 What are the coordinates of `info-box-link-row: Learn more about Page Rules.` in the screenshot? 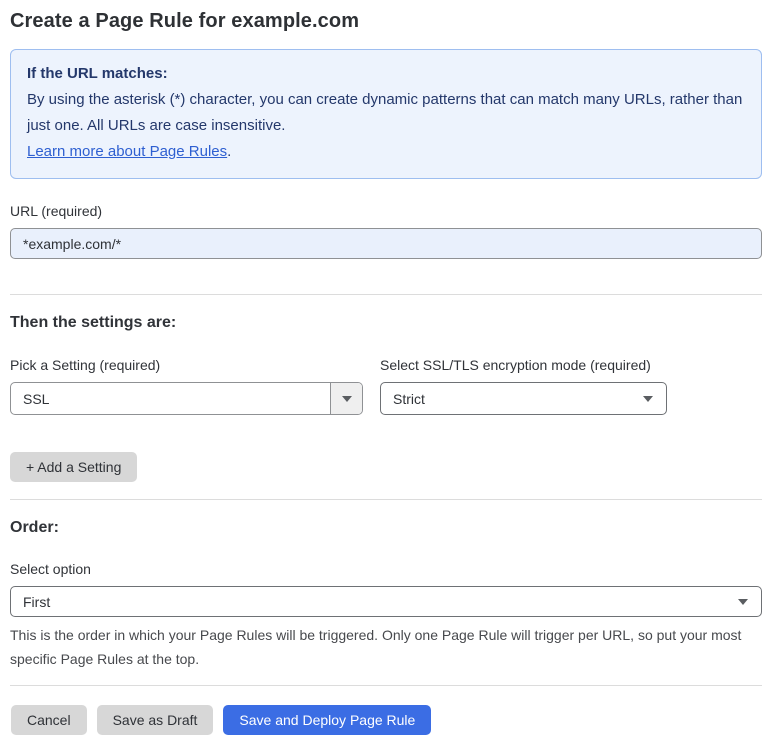 It's located at (386, 152).